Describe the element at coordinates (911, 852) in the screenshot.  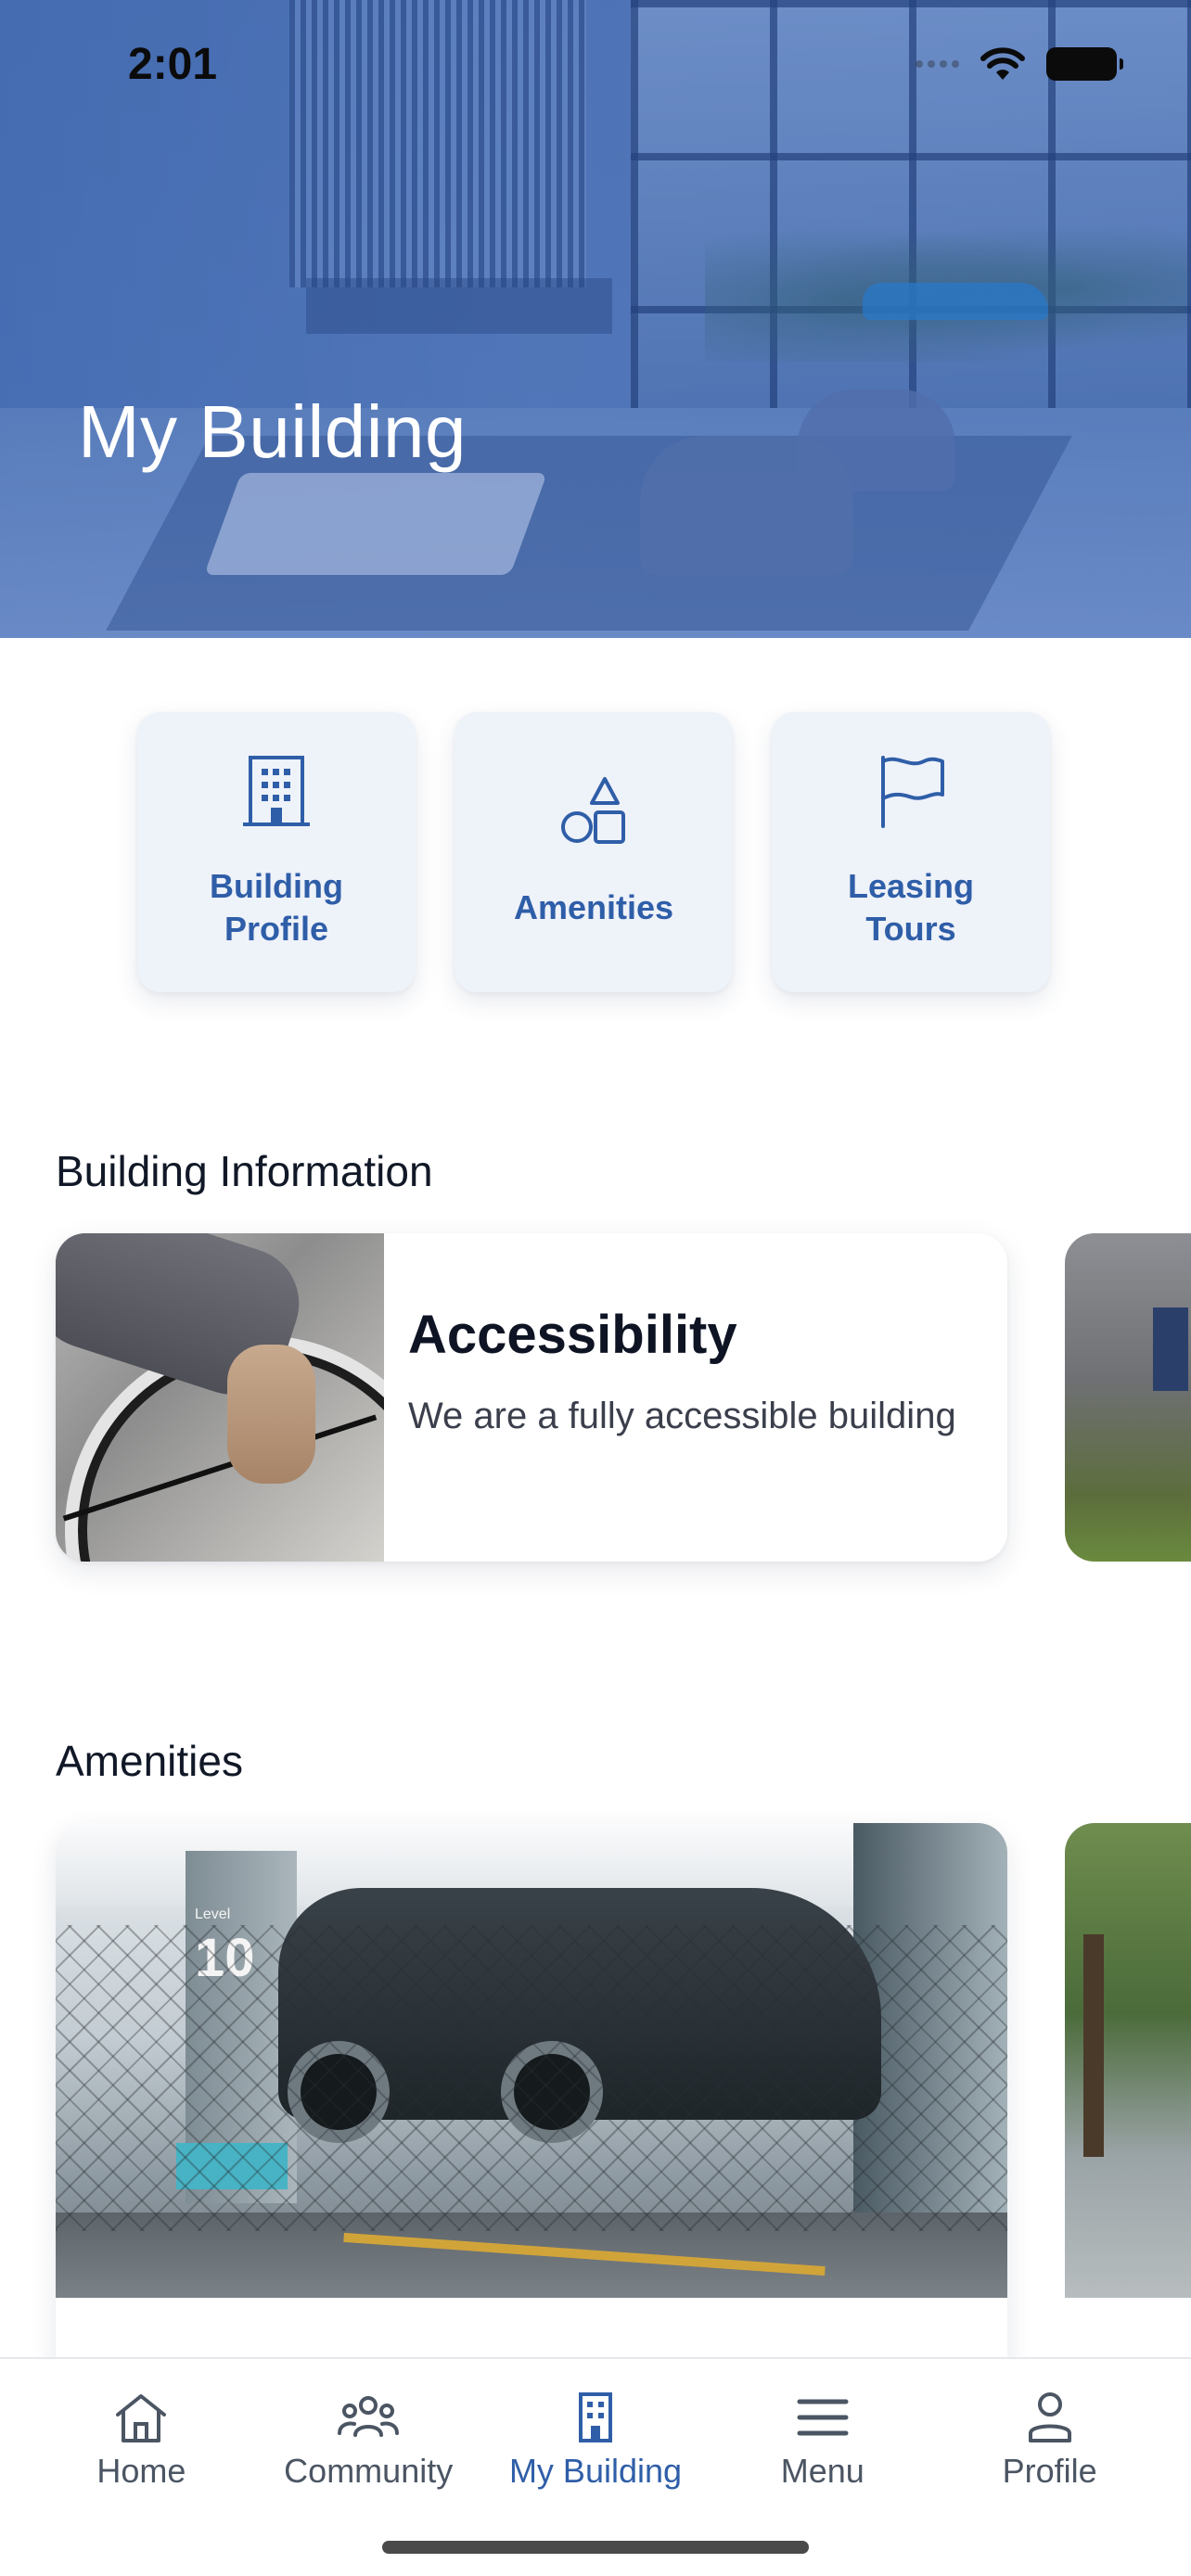
I see `tile-leasing-tours: Leasing Tours` at that location.